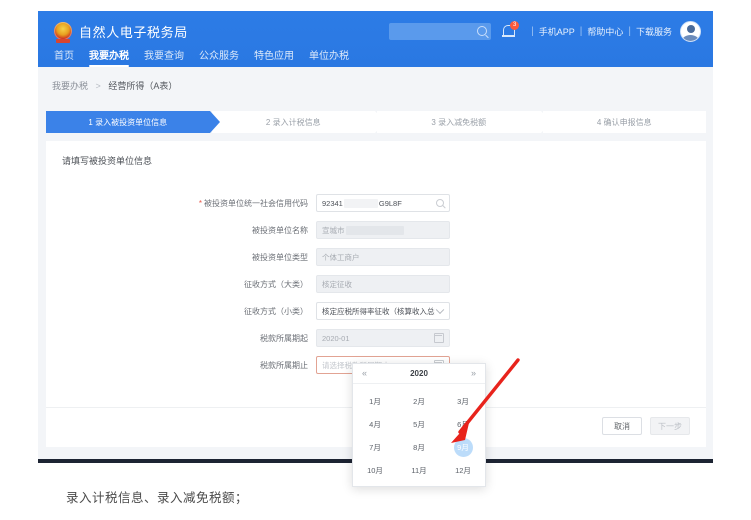 The image size is (751, 520). What do you see at coordinates (70, 86) in the screenshot?
I see `breadcrumb-root: 我要办税` at bounding box center [70, 86].